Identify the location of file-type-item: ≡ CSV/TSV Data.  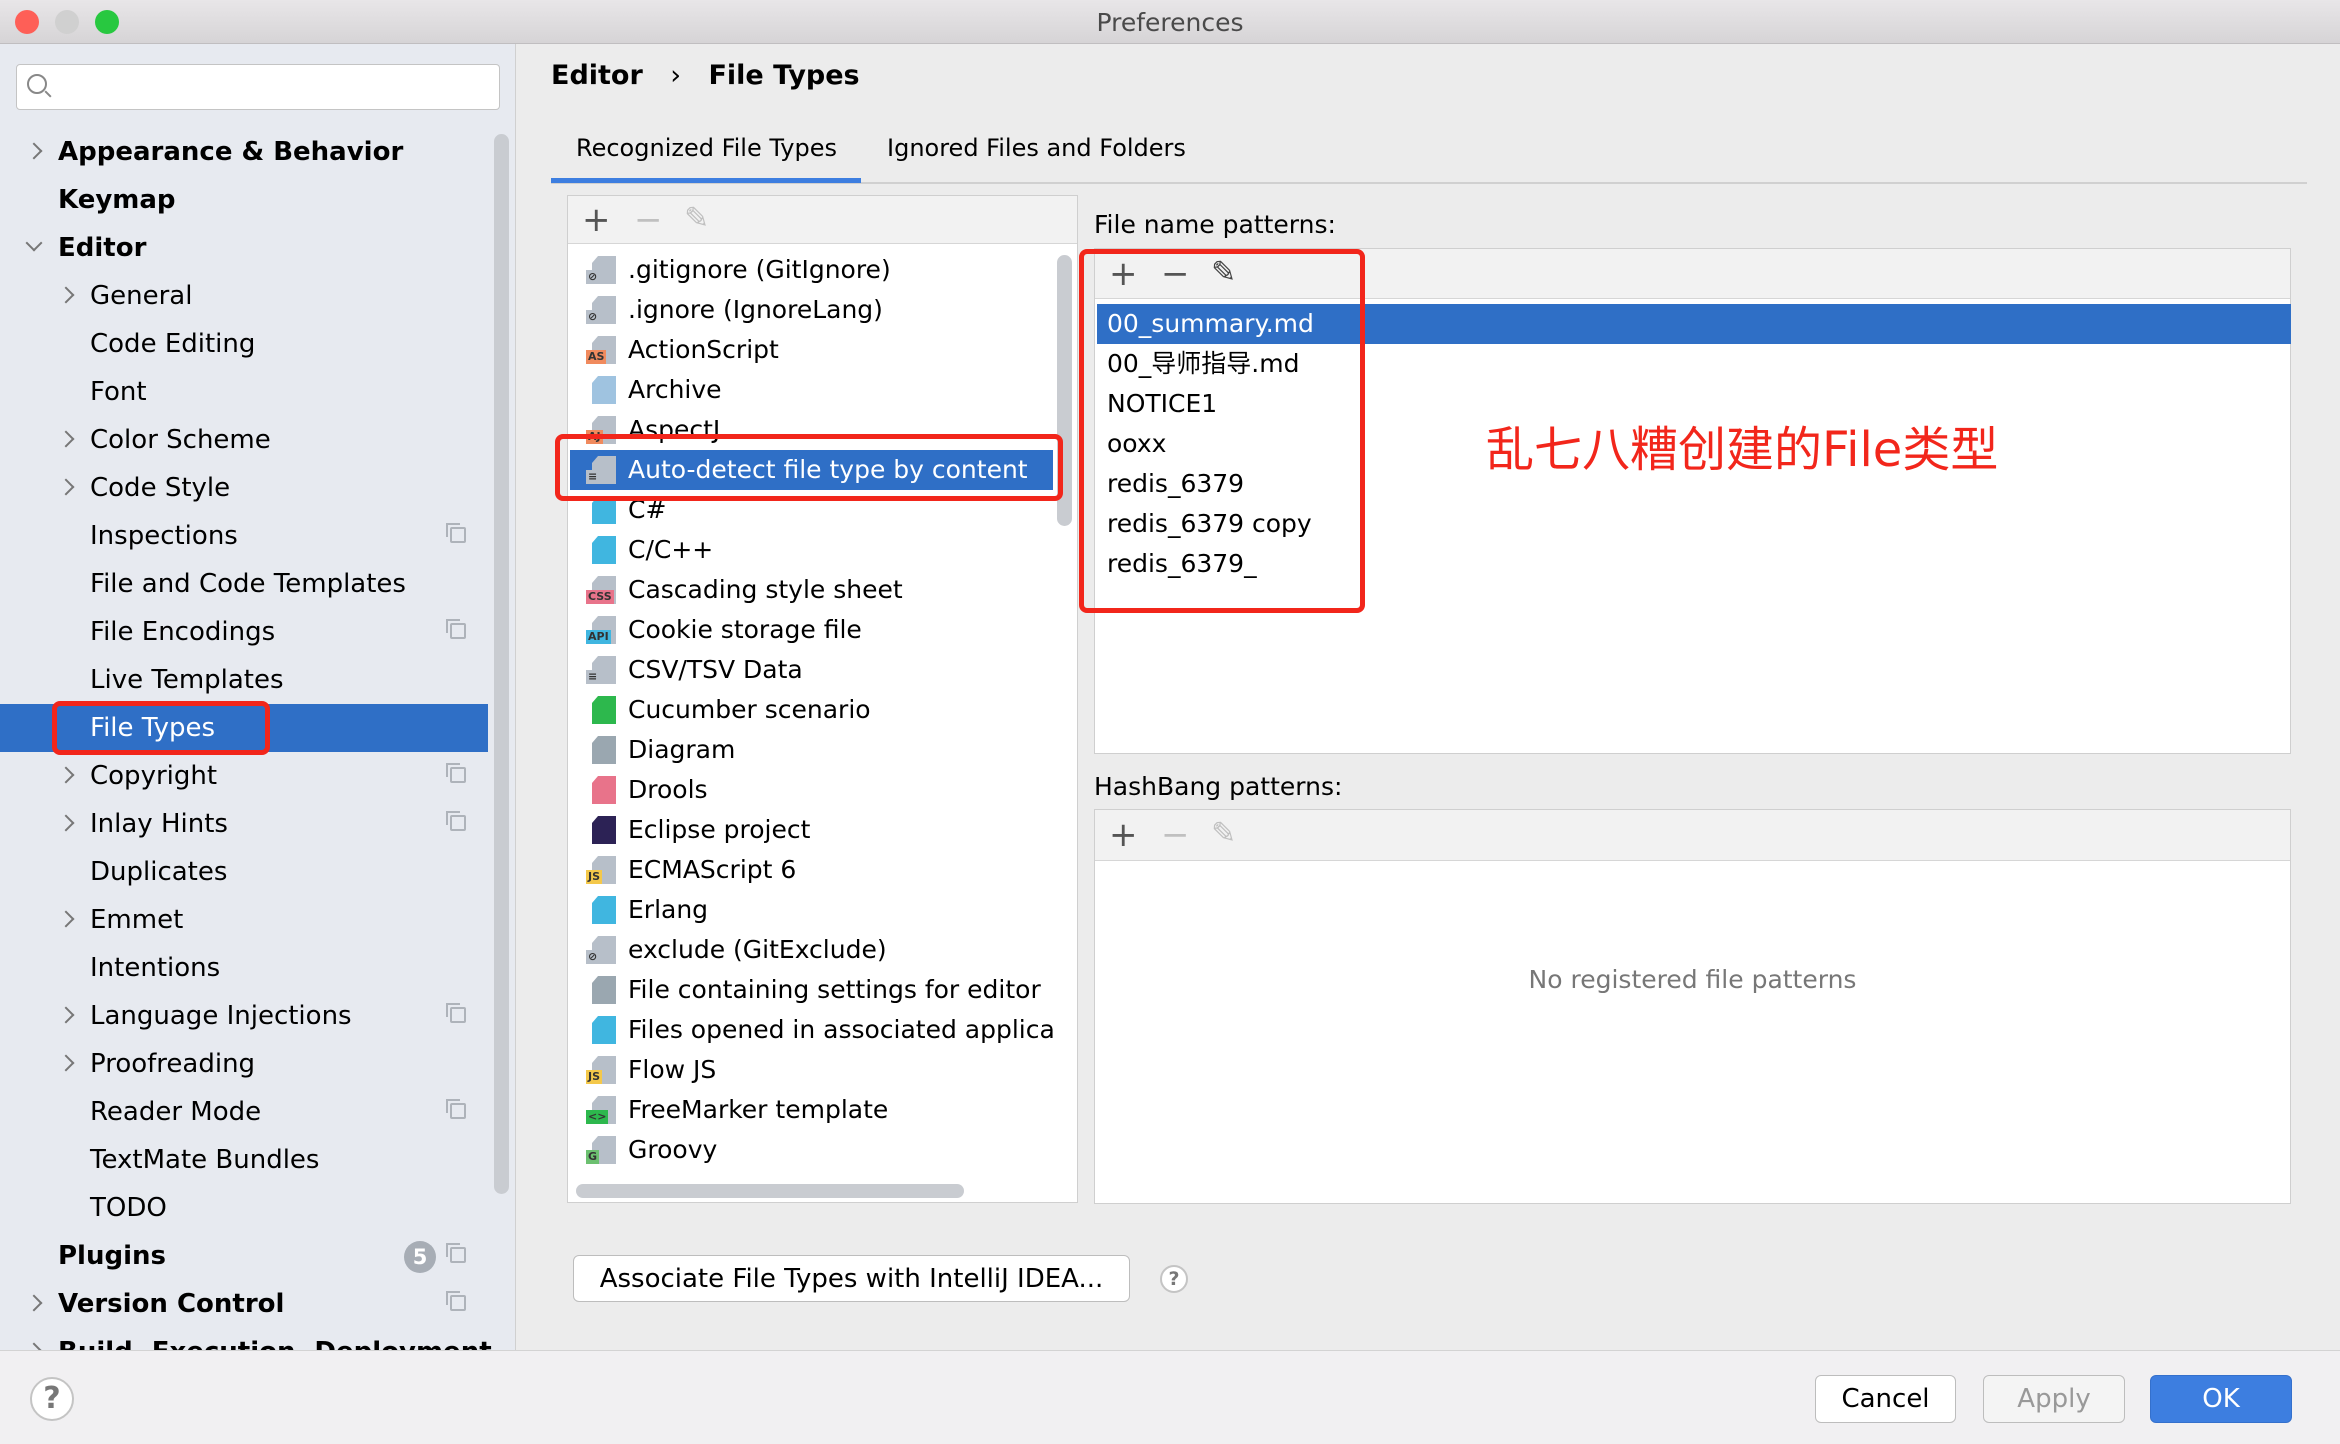
(811, 670).